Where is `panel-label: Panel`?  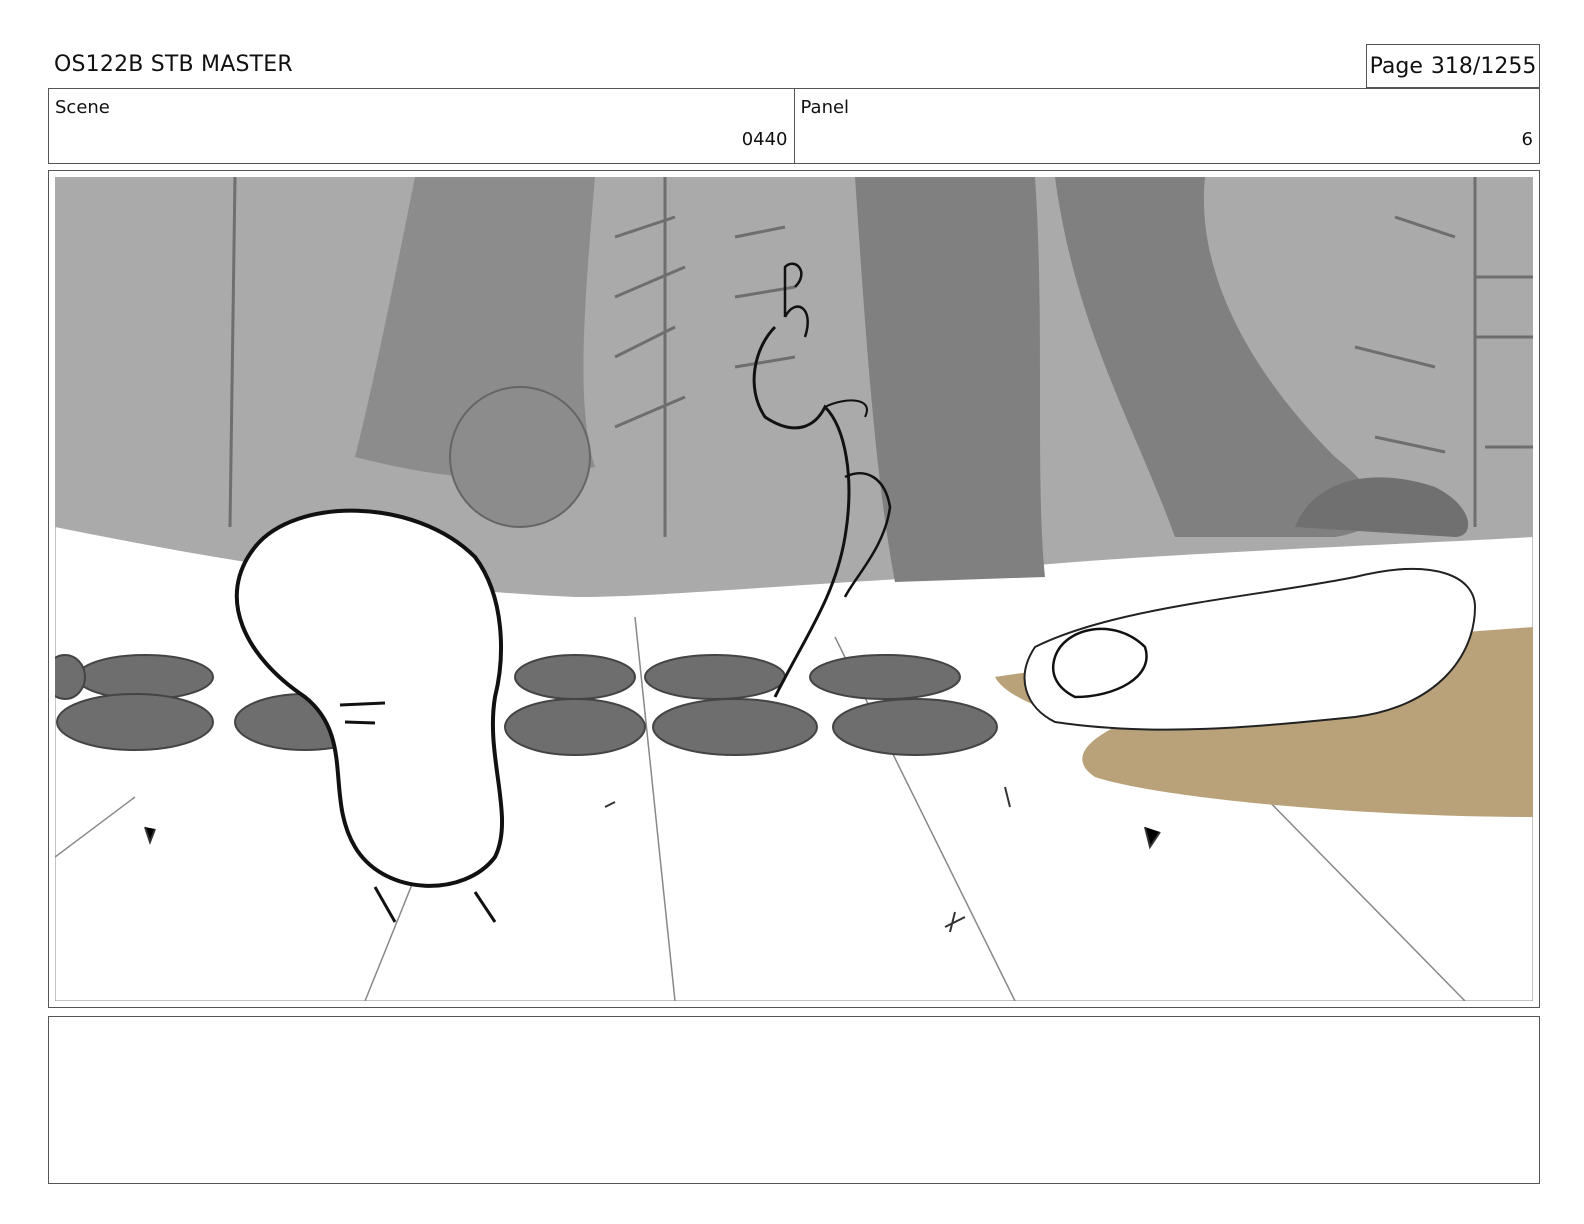 panel-label: Panel is located at coordinates (825, 107).